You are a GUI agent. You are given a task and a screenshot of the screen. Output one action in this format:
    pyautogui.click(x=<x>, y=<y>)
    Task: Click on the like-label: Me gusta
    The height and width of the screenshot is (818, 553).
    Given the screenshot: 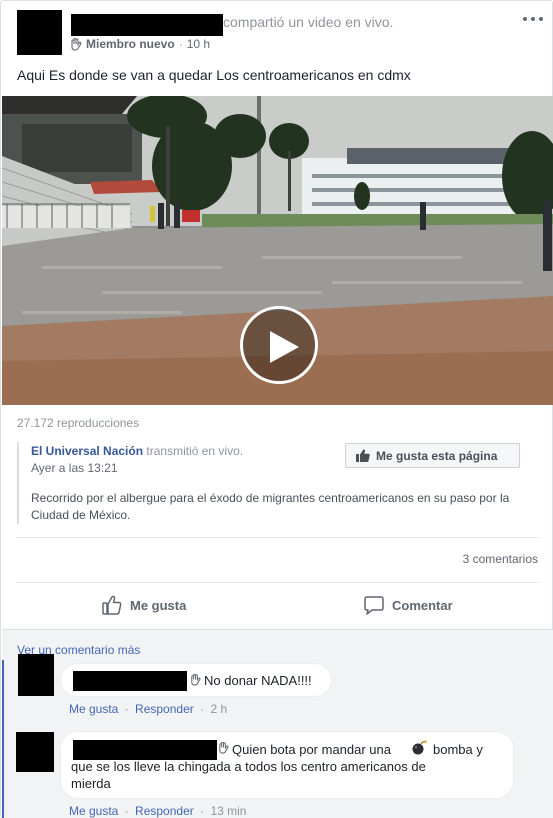 What is the action you would take?
    pyautogui.click(x=158, y=605)
    